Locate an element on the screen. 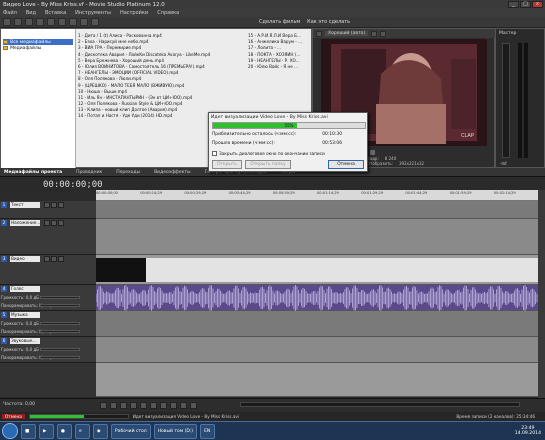  system-clock: 23:49 14.09.2014 is located at coordinates (530, 431).